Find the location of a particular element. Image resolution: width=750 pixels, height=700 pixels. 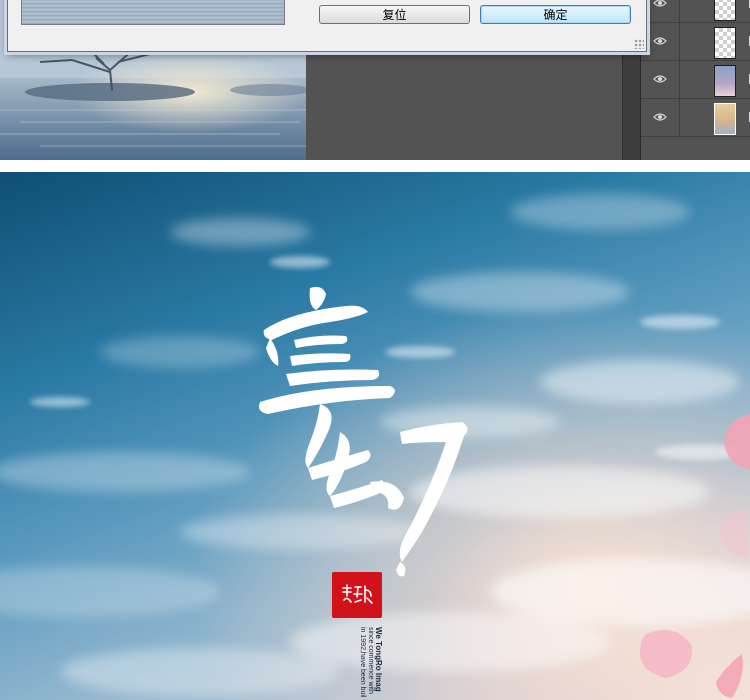

resize-grip is located at coordinates (639, 44).